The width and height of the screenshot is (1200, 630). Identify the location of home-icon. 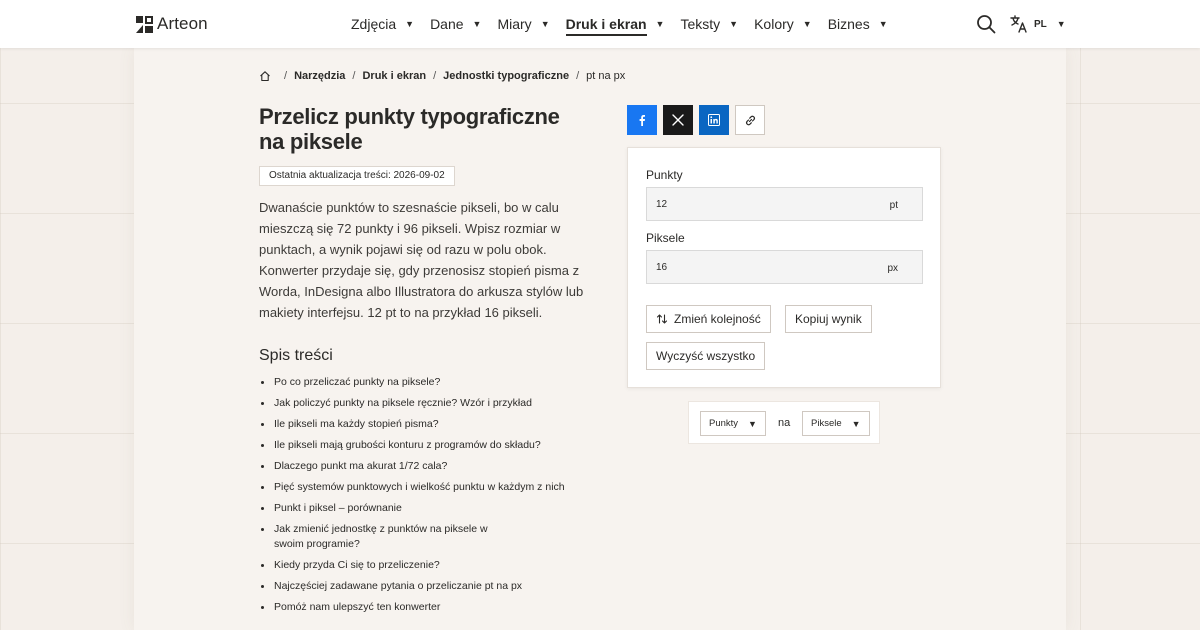
(265, 76).